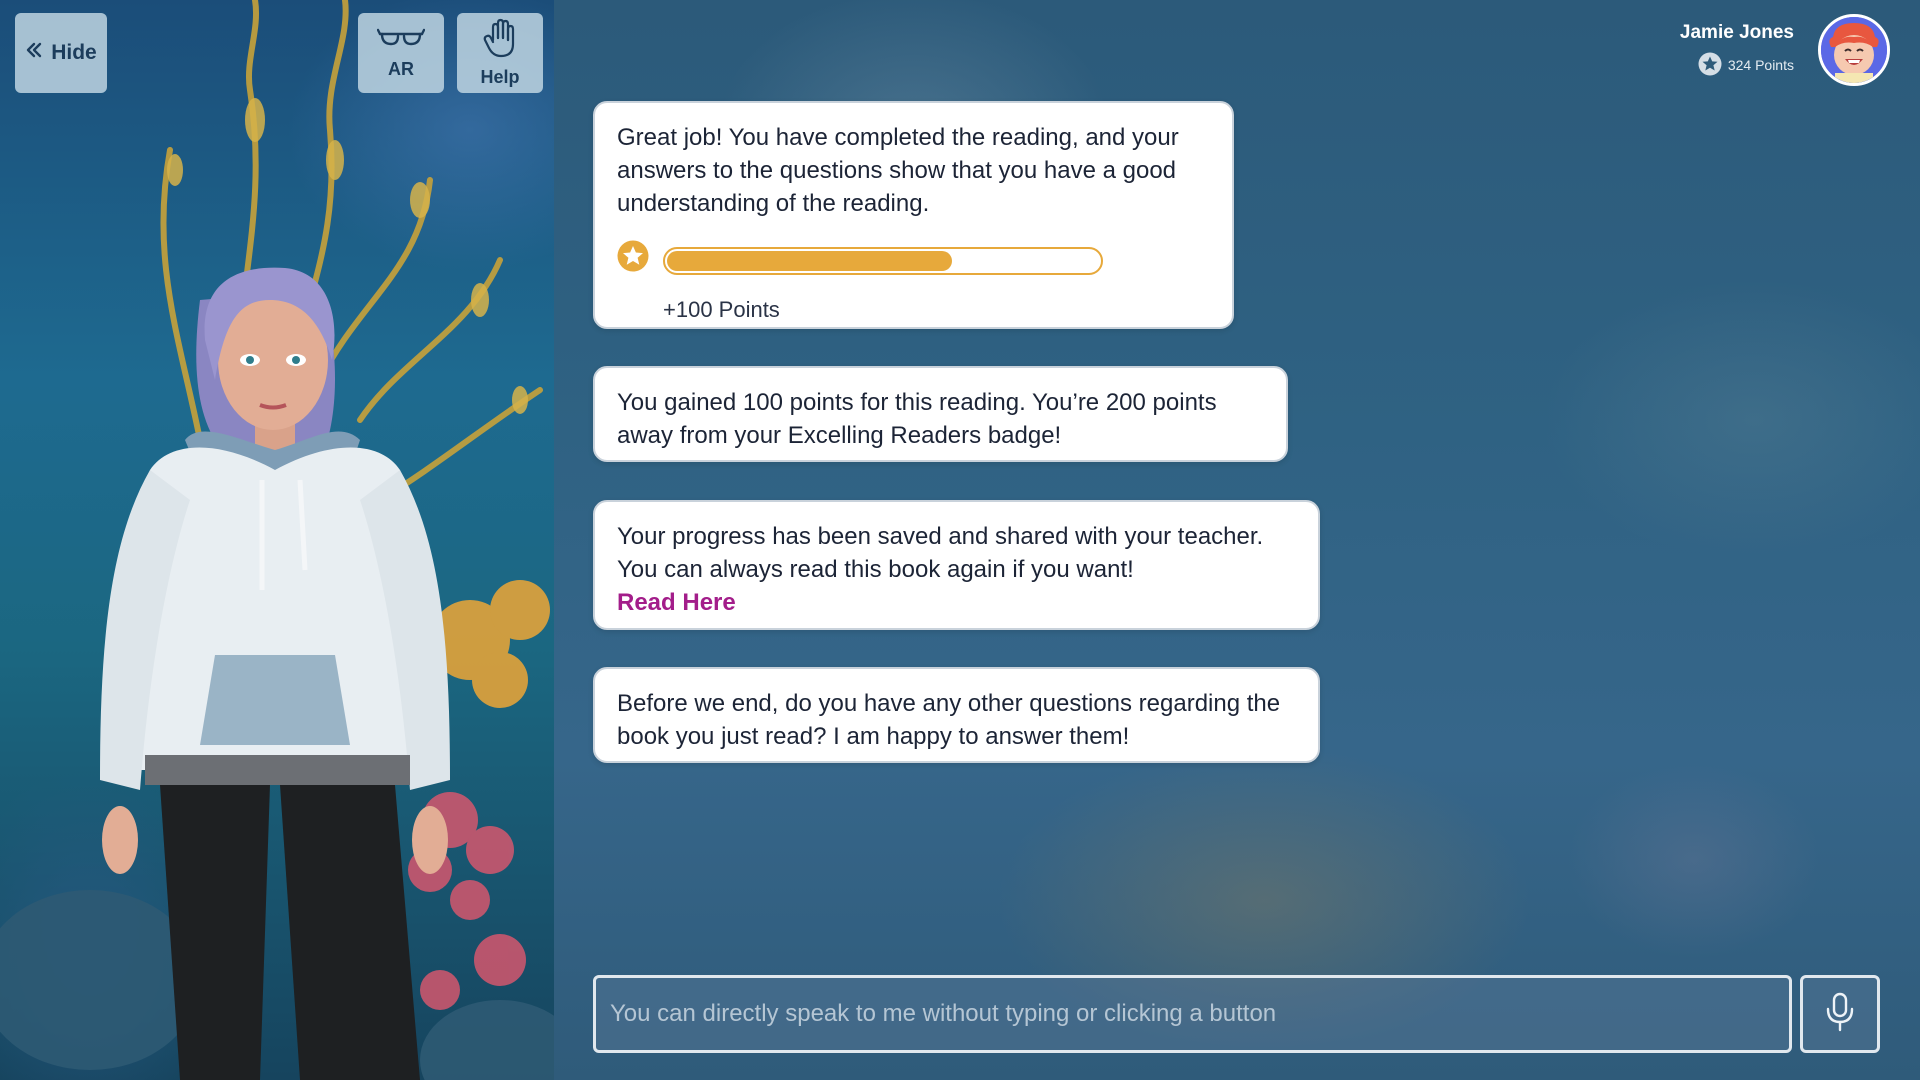 Image resolution: width=1920 pixels, height=1080 pixels. I want to click on help-button: Help, so click(500, 53).